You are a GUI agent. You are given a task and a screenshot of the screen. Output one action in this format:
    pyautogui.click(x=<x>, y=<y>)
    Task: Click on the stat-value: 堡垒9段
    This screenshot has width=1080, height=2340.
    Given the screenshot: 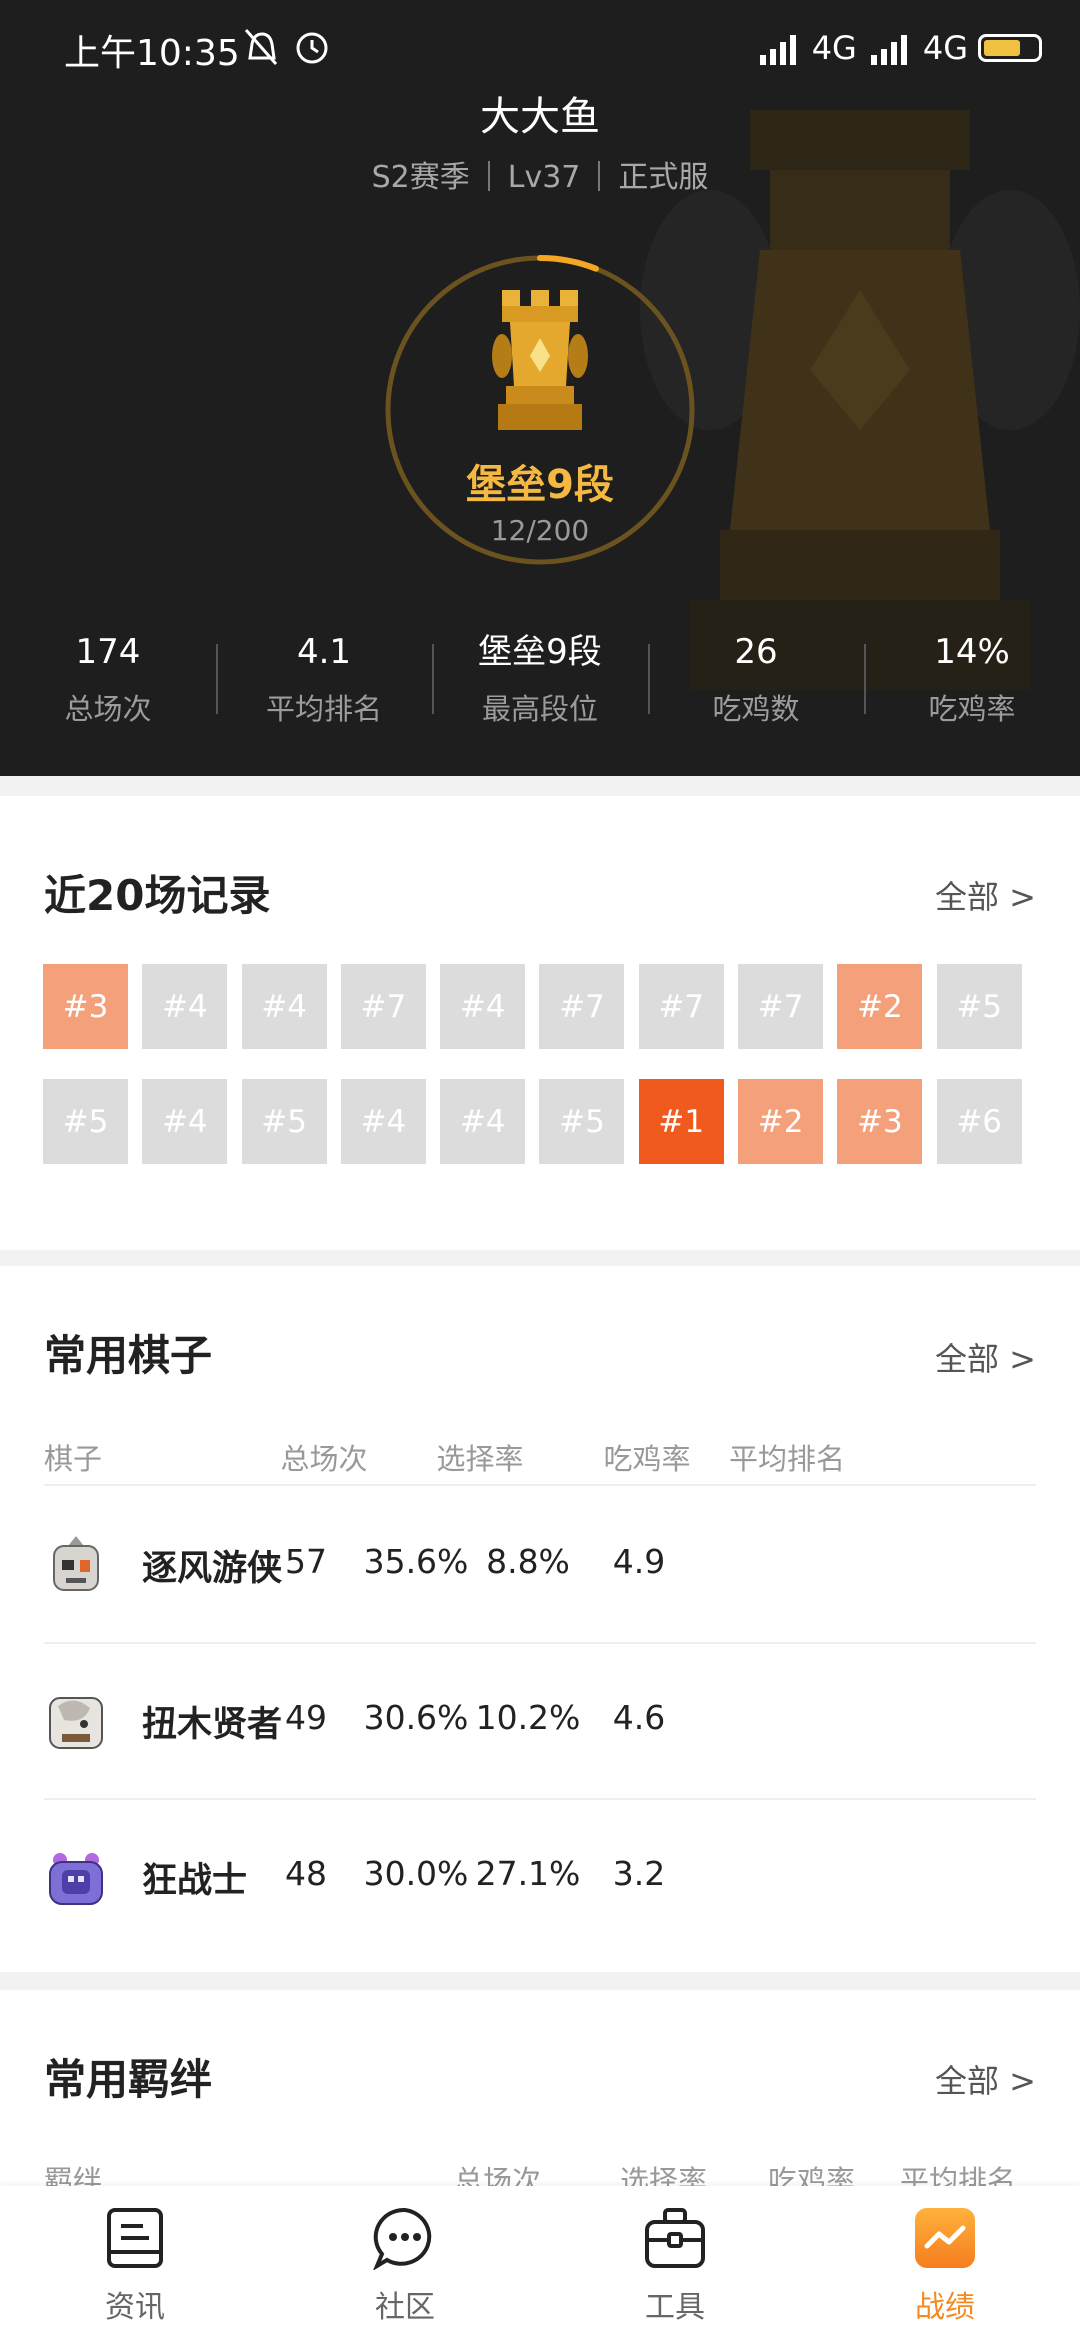 What is the action you would take?
    pyautogui.click(x=540, y=652)
    